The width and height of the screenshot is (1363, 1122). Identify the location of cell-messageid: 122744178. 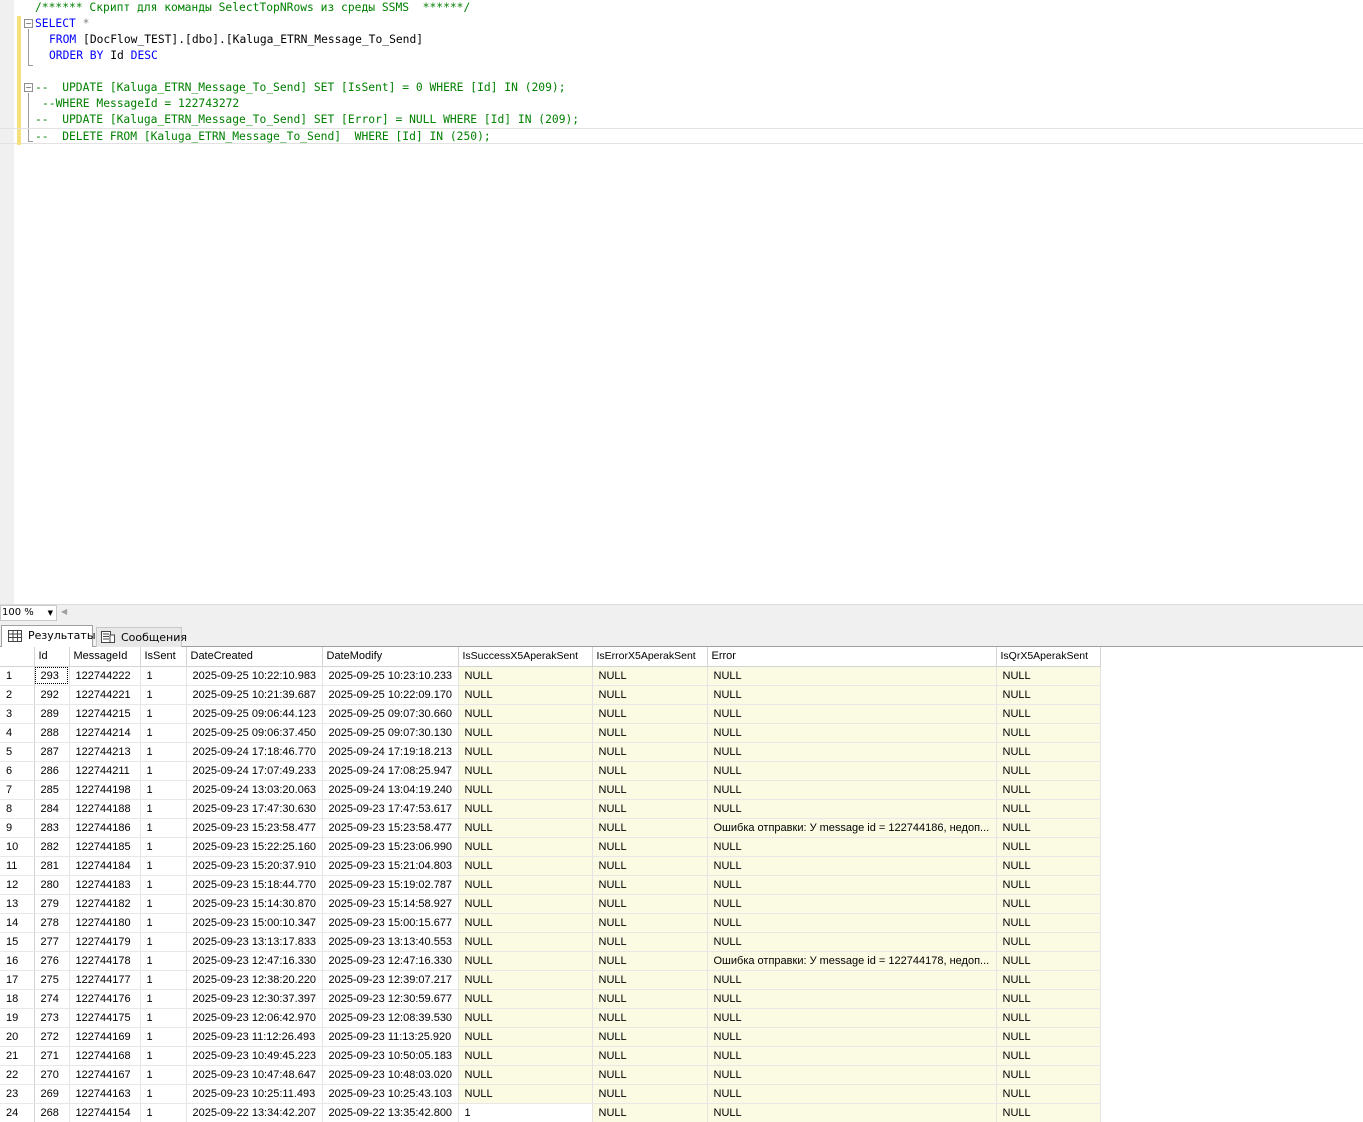
(105, 961).